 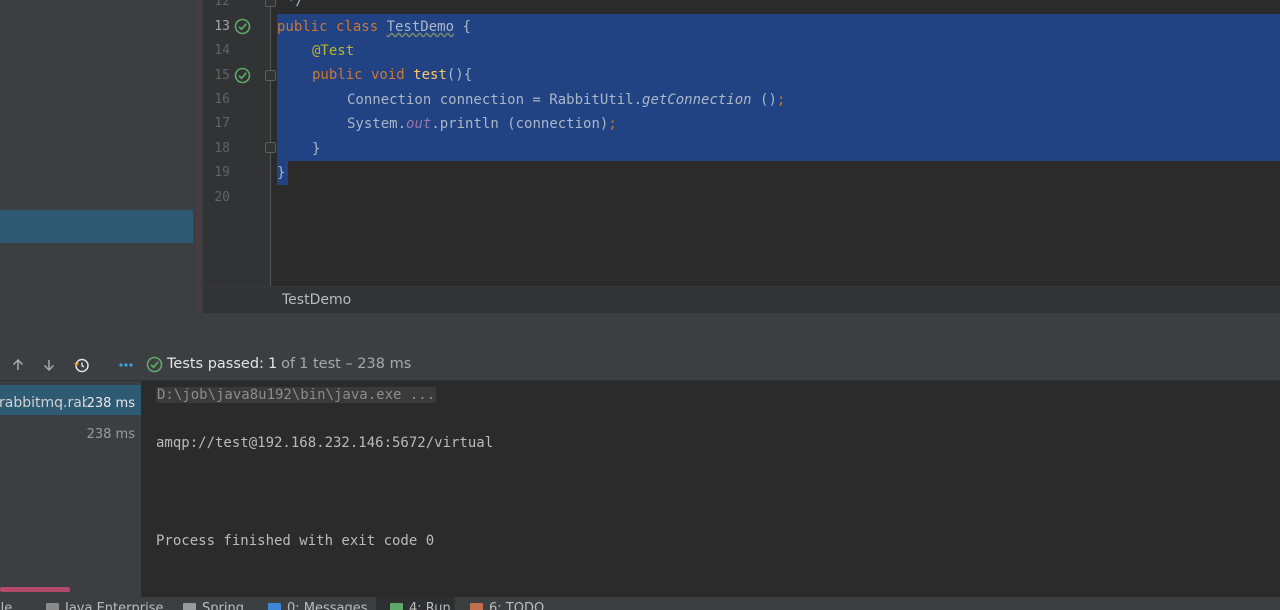 I want to click on tool-window-header, so click(x=640, y=330).